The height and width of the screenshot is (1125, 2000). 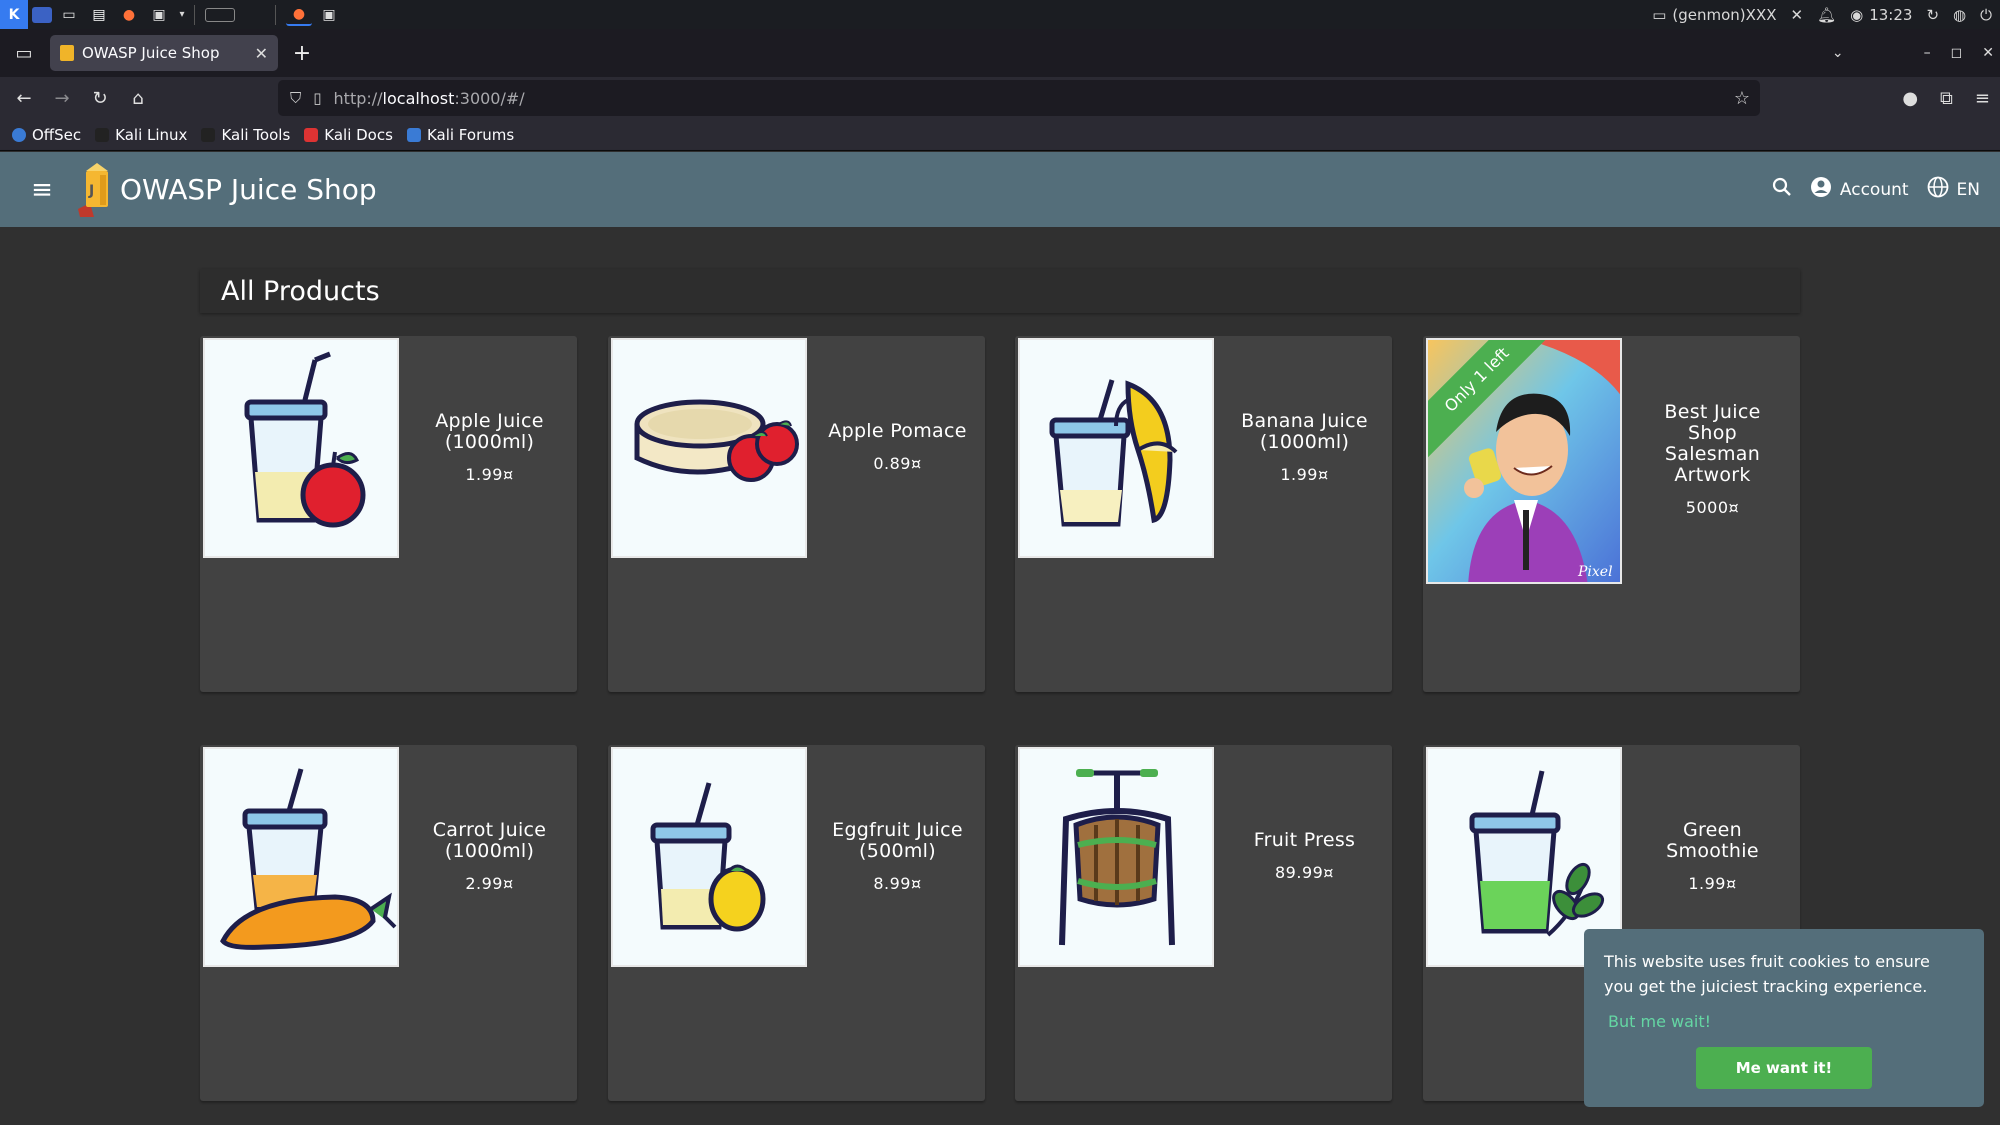 I want to click on fruit-press-icon, so click(x=1116, y=857).